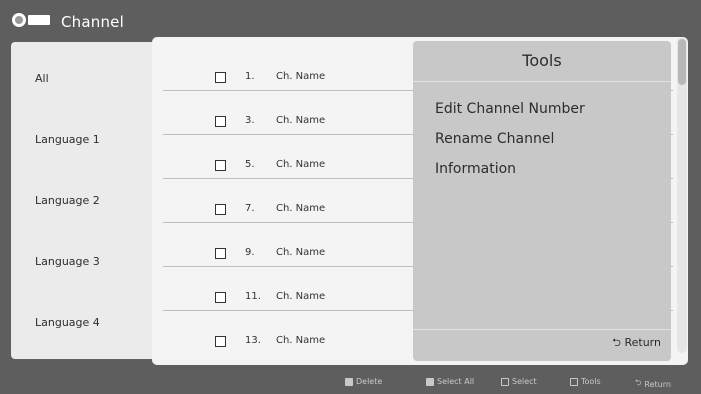 The height and width of the screenshot is (394, 701). Describe the element at coordinates (494, 139) in the screenshot. I see `menu-item-rename-channel: Rename Channel` at that location.